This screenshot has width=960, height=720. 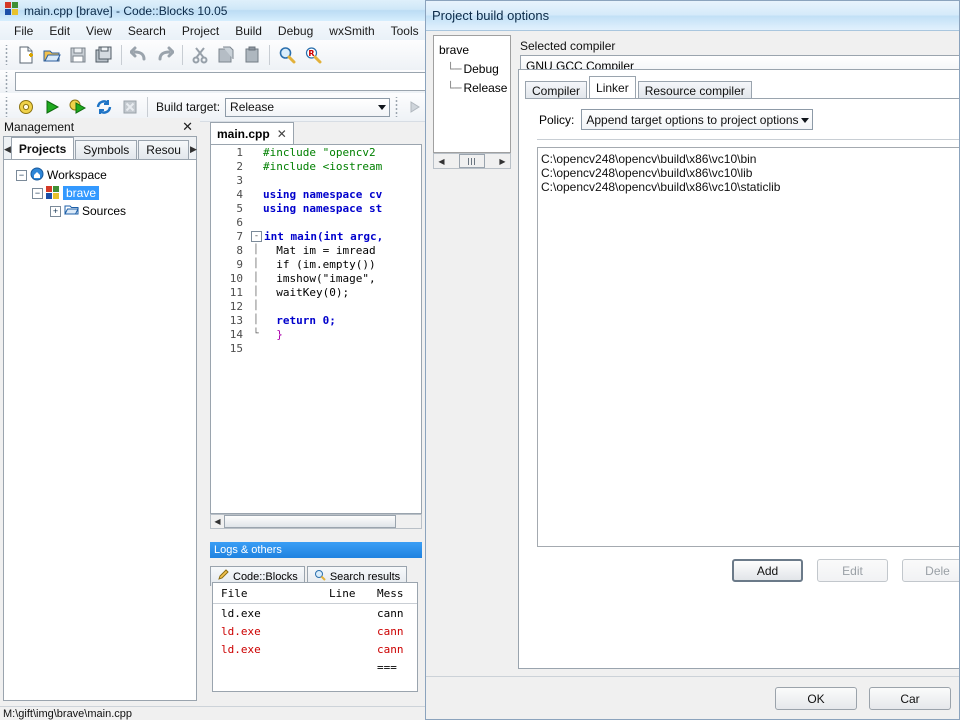 What do you see at coordinates (474, 68) in the screenshot?
I see `target-tree-item-debug: └─ Debug` at bounding box center [474, 68].